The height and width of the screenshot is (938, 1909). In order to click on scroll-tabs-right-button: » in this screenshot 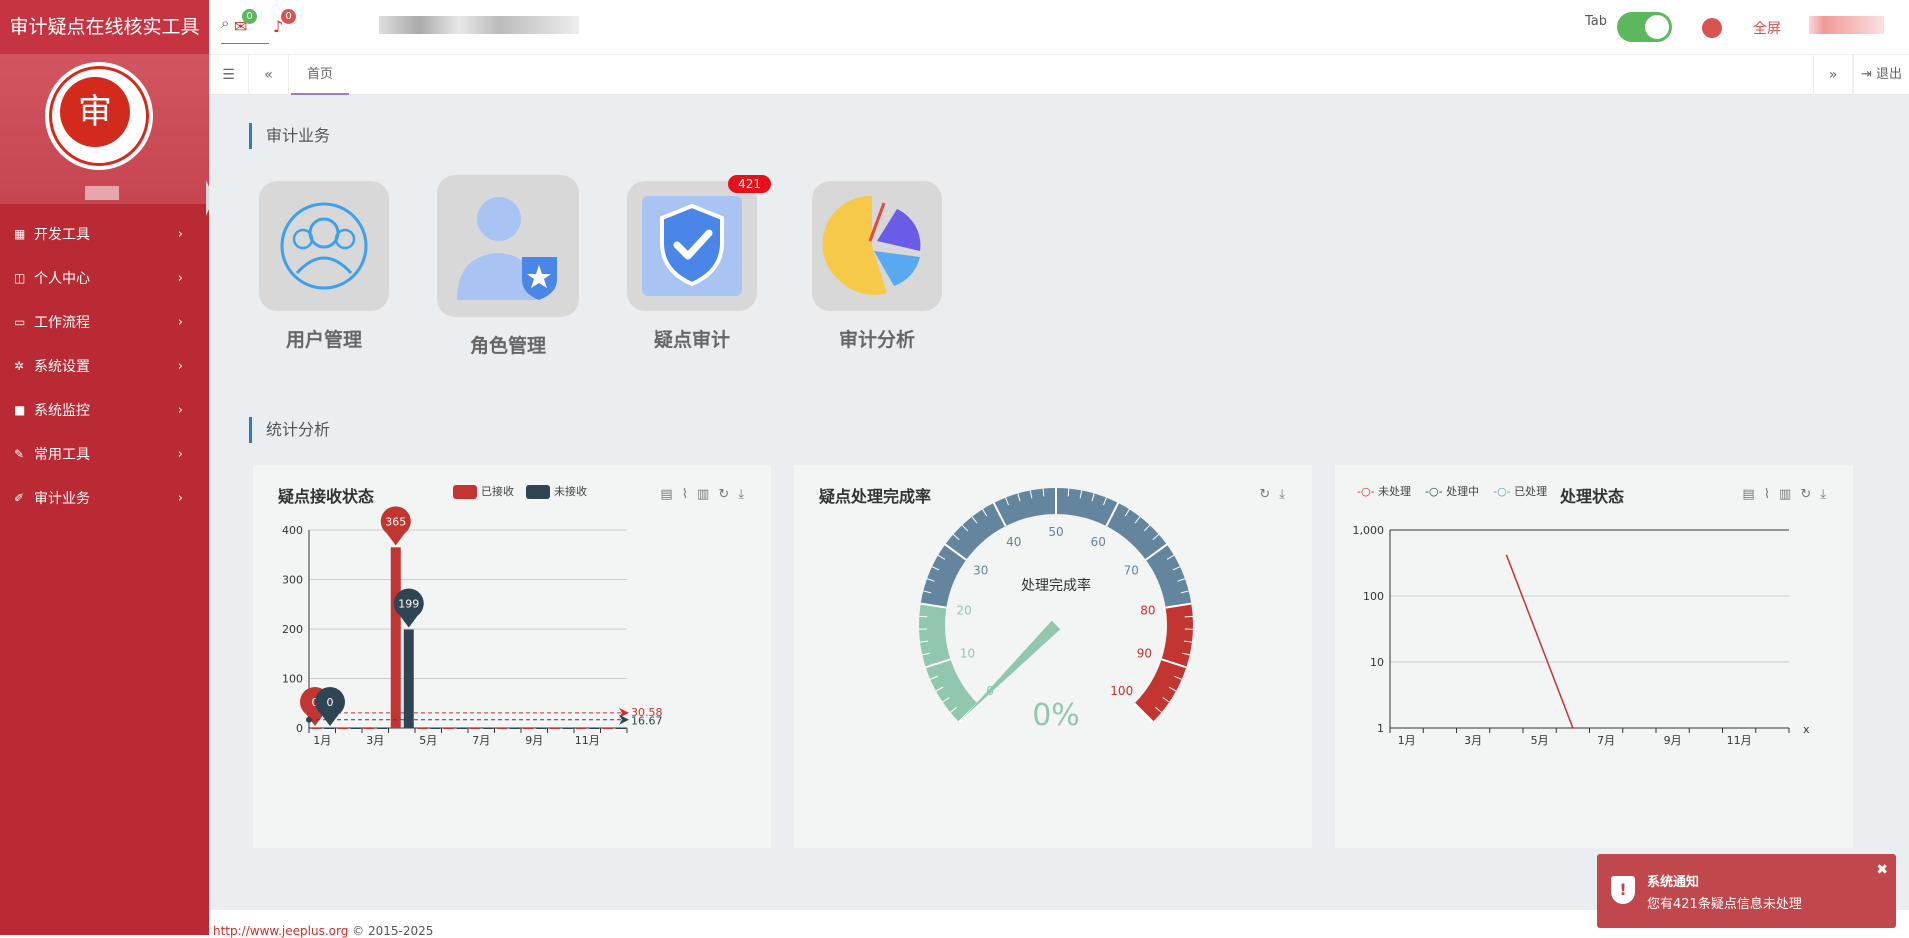, I will do `click(1833, 75)`.